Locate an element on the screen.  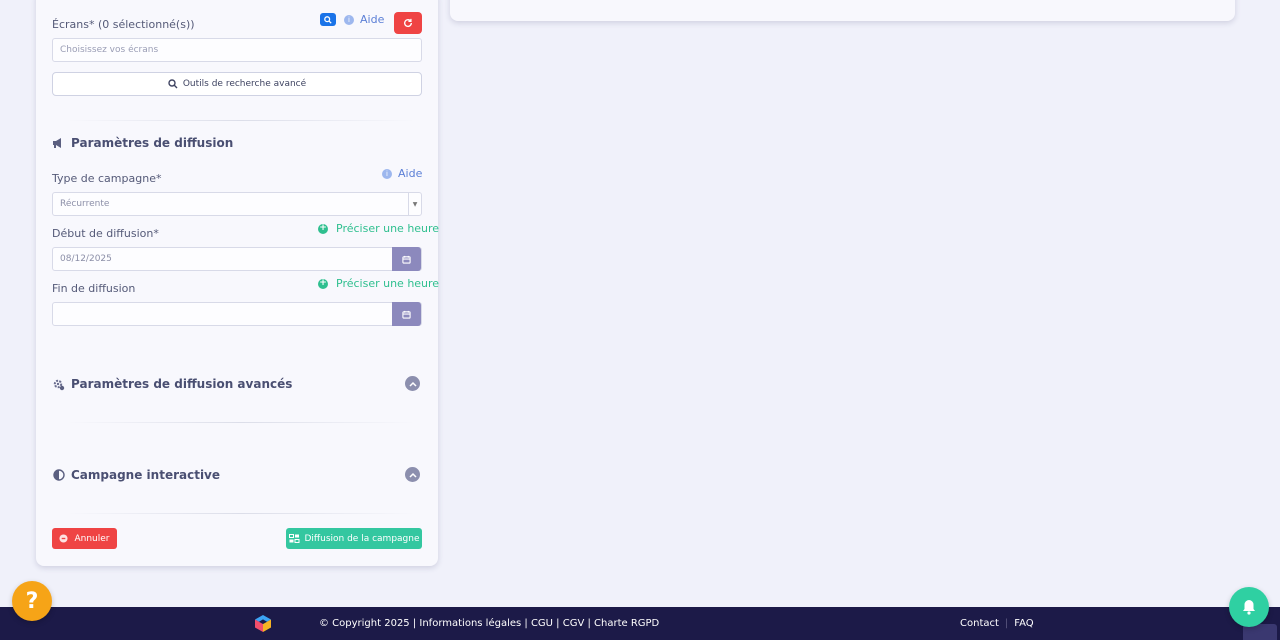
end-calendar-button is located at coordinates (406, 314).